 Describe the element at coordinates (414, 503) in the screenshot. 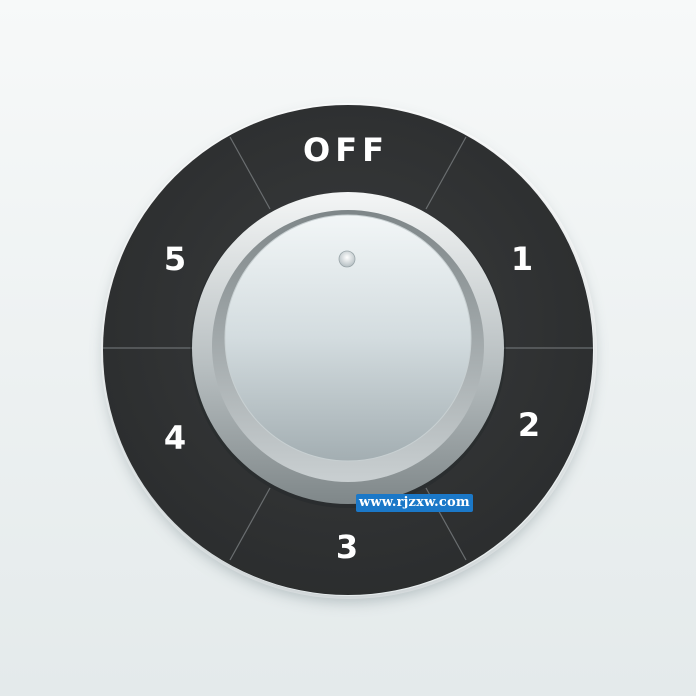

I see `watermark-text: www.rjzxw.com` at that location.